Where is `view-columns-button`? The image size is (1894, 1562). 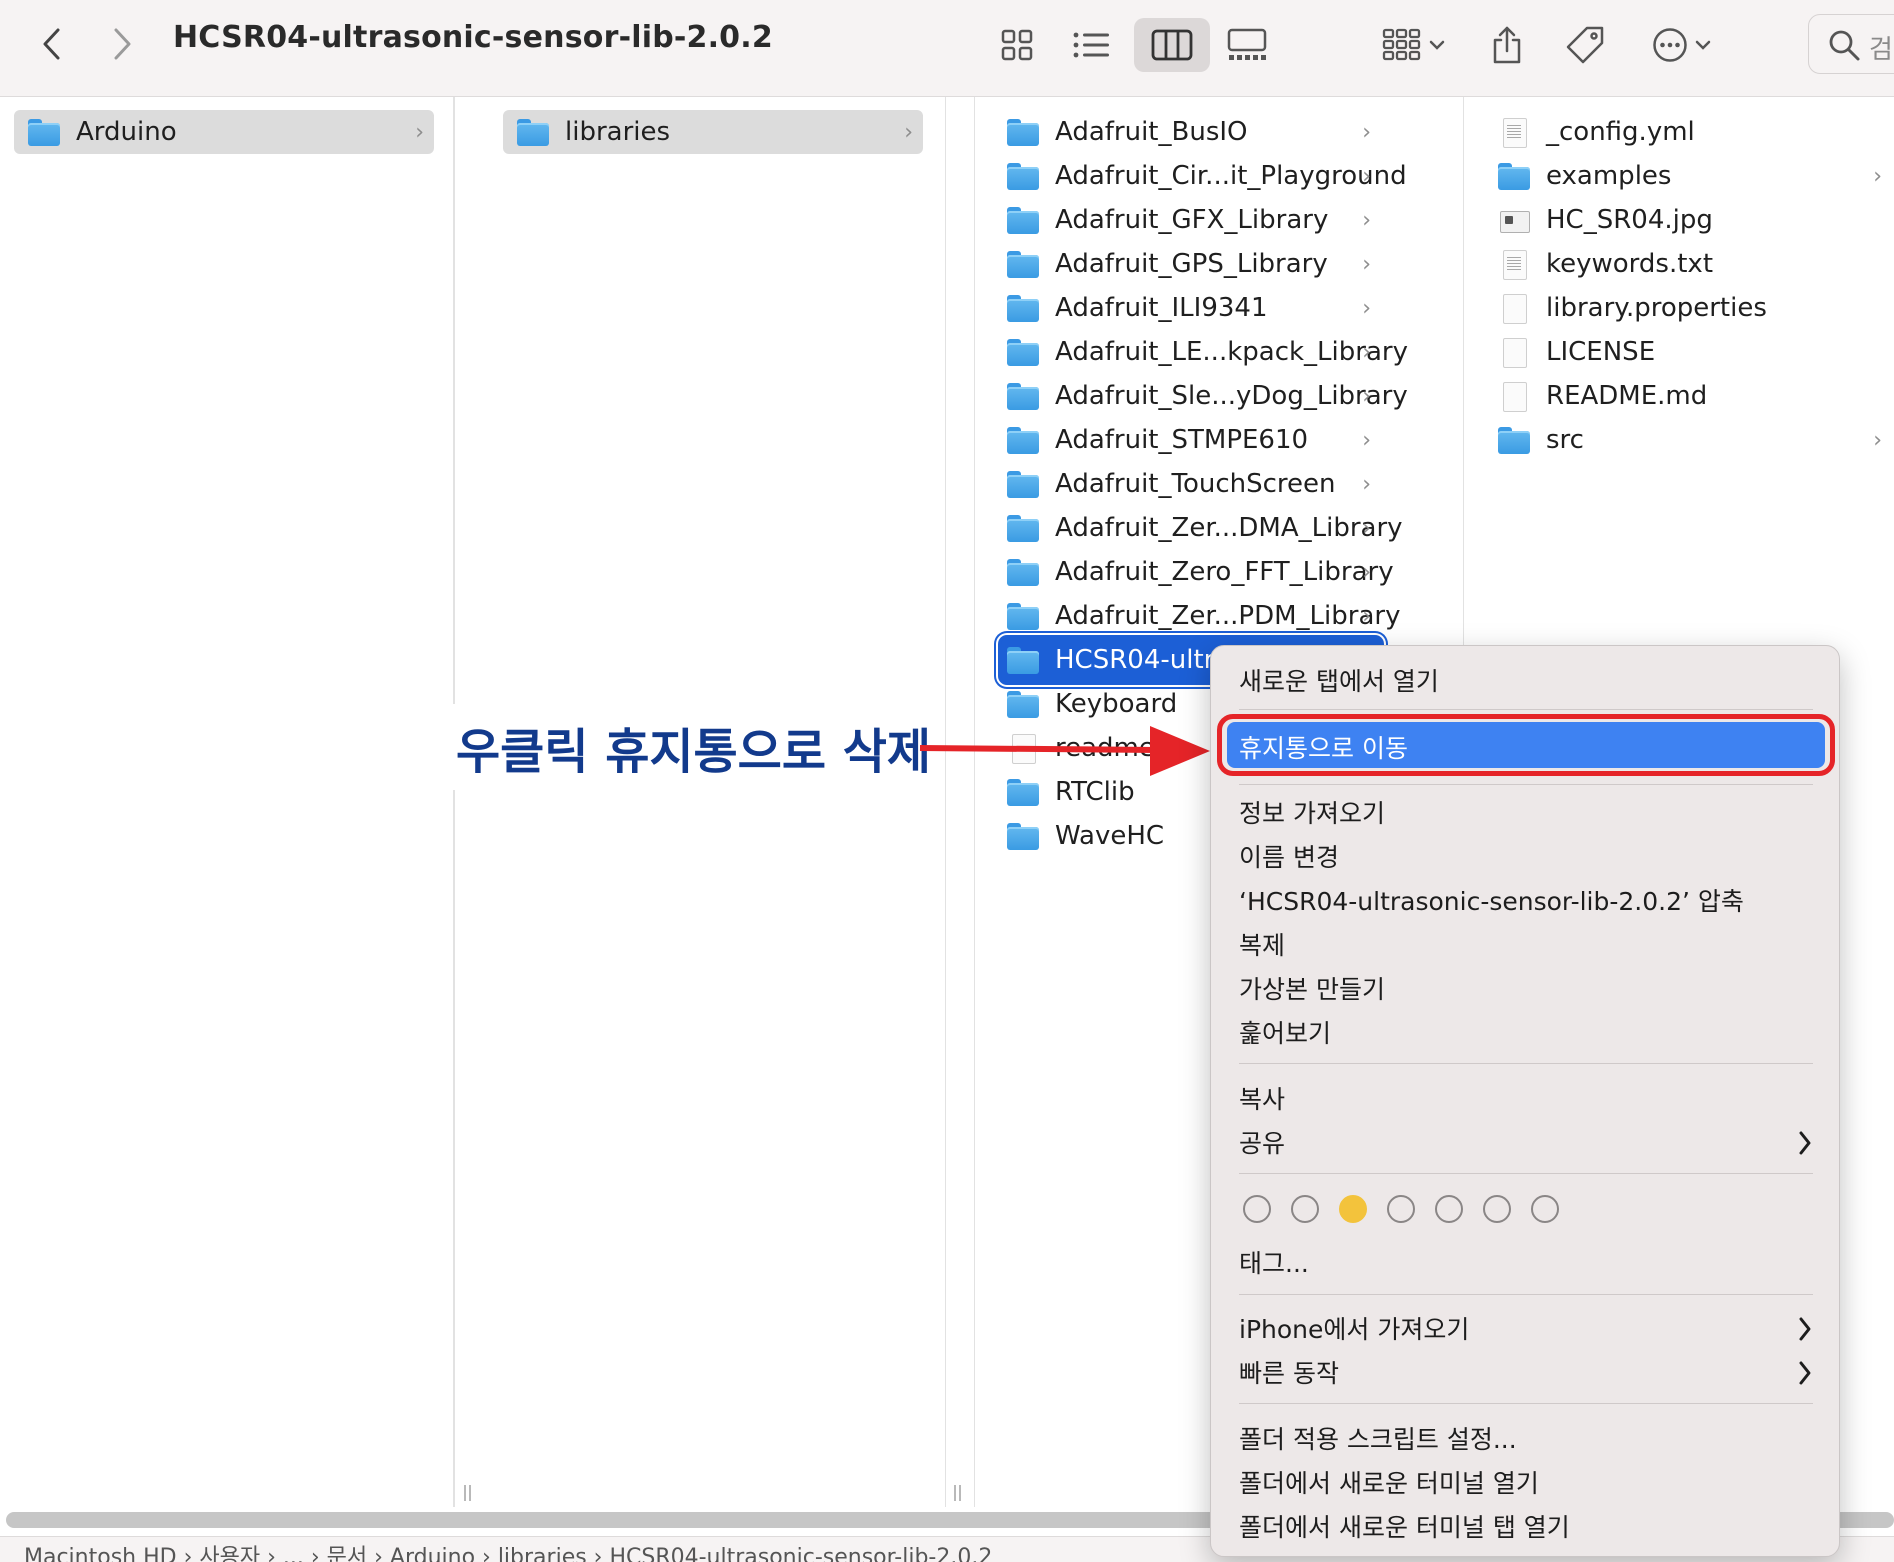
view-columns-button is located at coordinates (1172, 45).